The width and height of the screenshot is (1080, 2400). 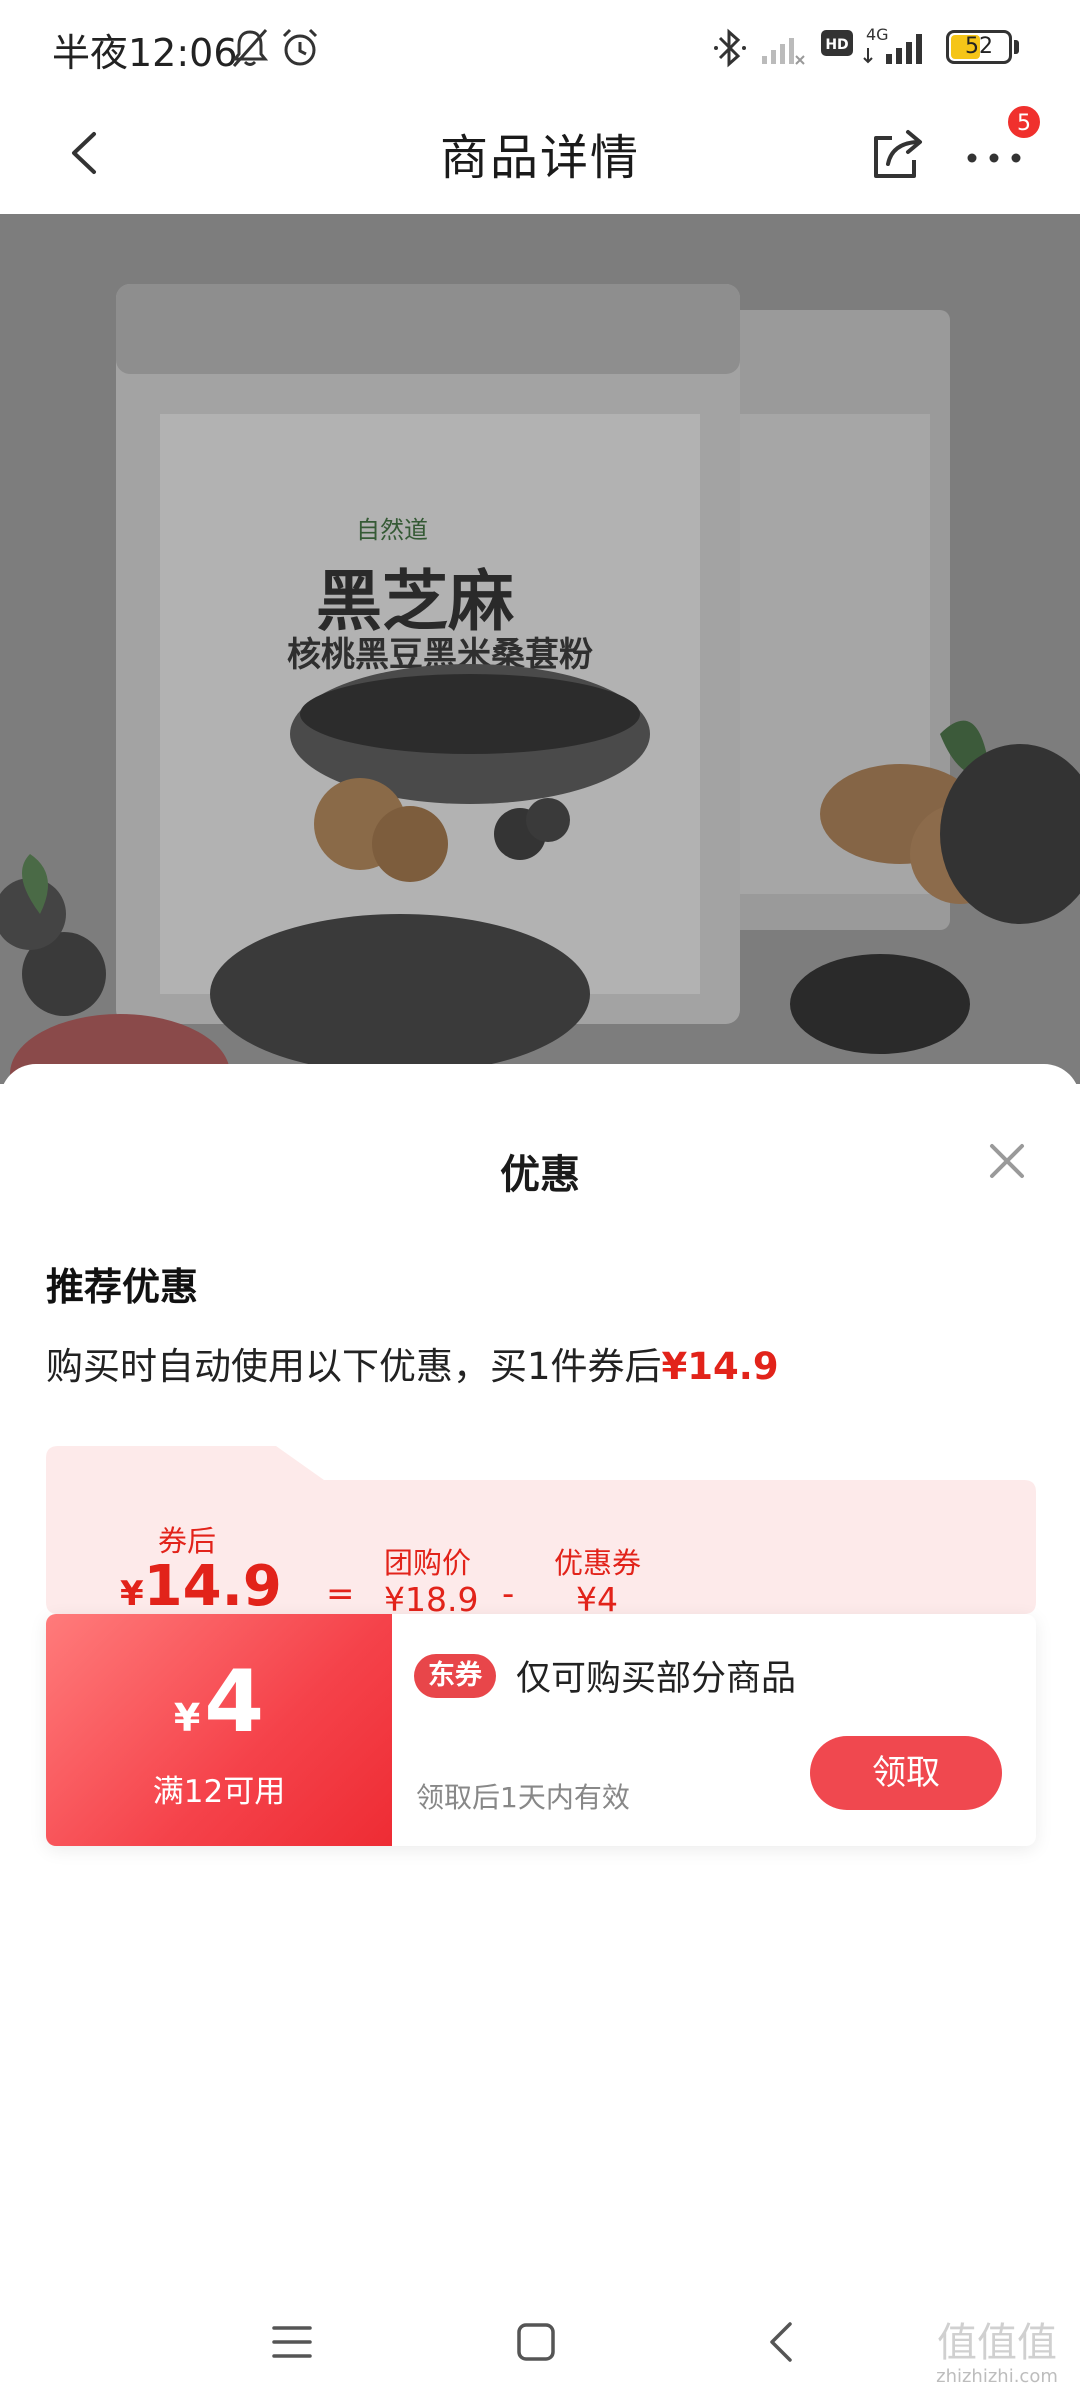 What do you see at coordinates (598, 1563) in the screenshot?
I see `coupon-label: 优惠券` at bounding box center [598, 1563].